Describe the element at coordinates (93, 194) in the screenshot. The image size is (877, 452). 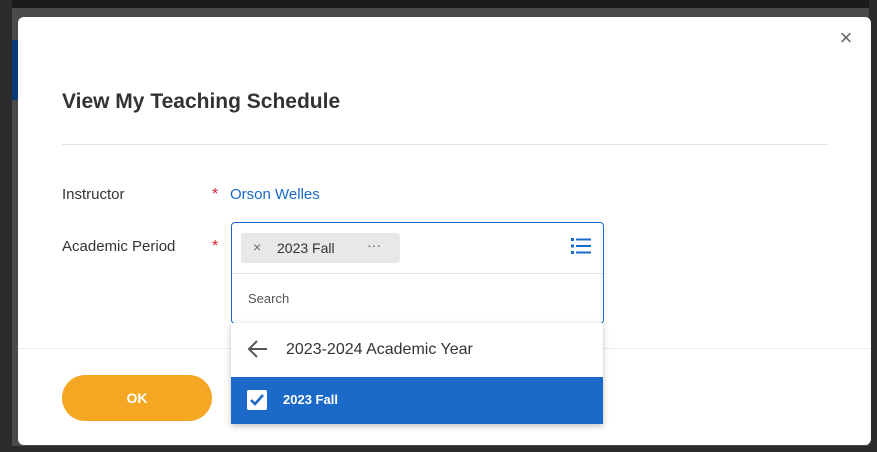
I see `instructor-label: Instructor` at that location.